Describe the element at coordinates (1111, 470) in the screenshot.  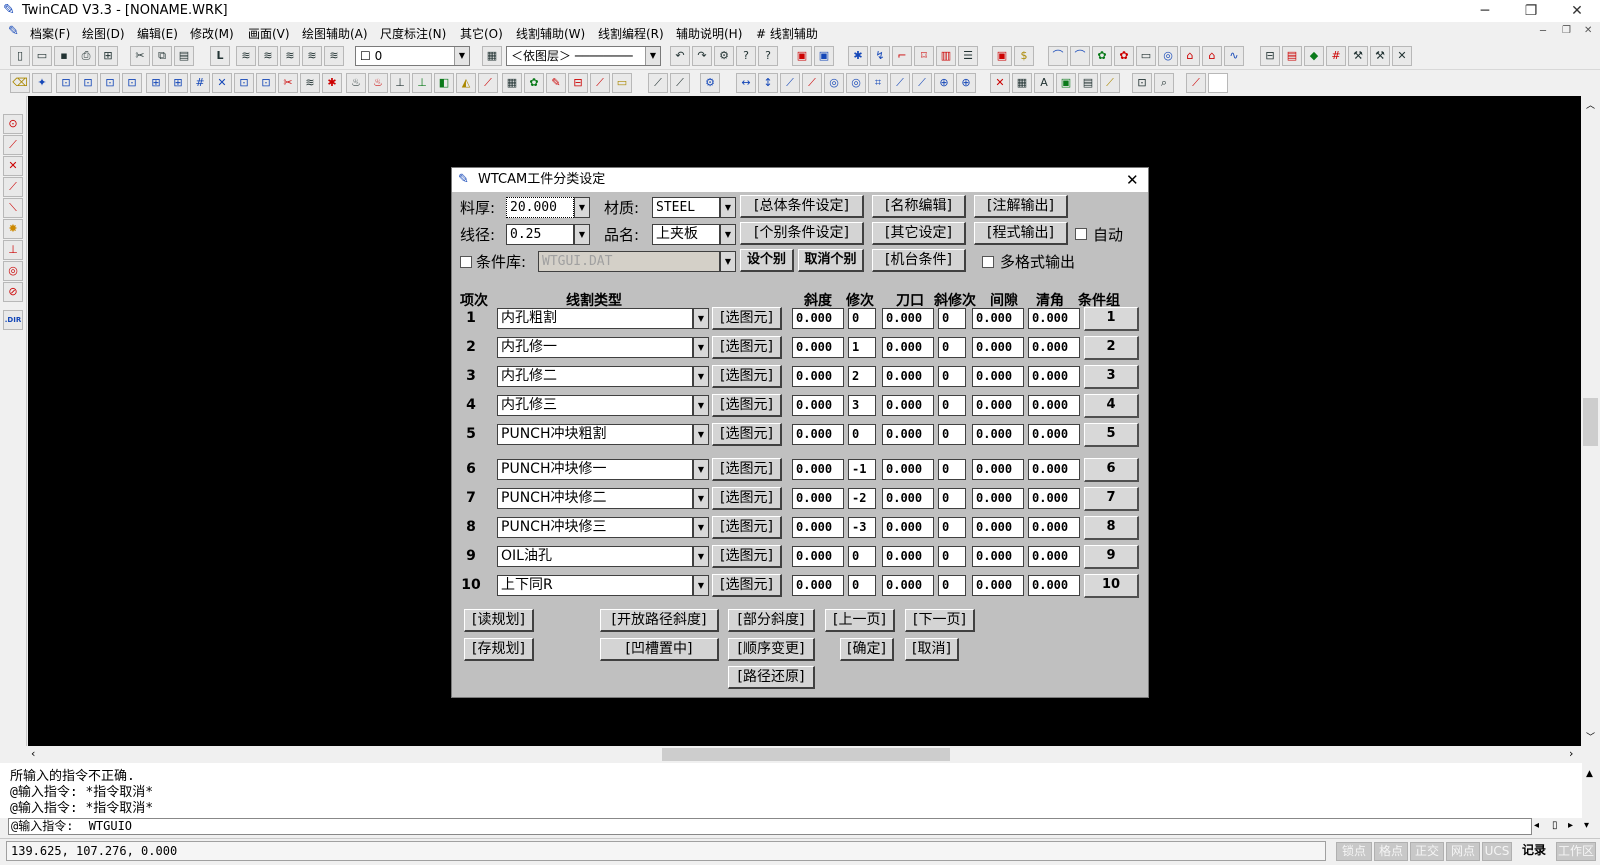
I see `condition-group-button: 6` at that location.